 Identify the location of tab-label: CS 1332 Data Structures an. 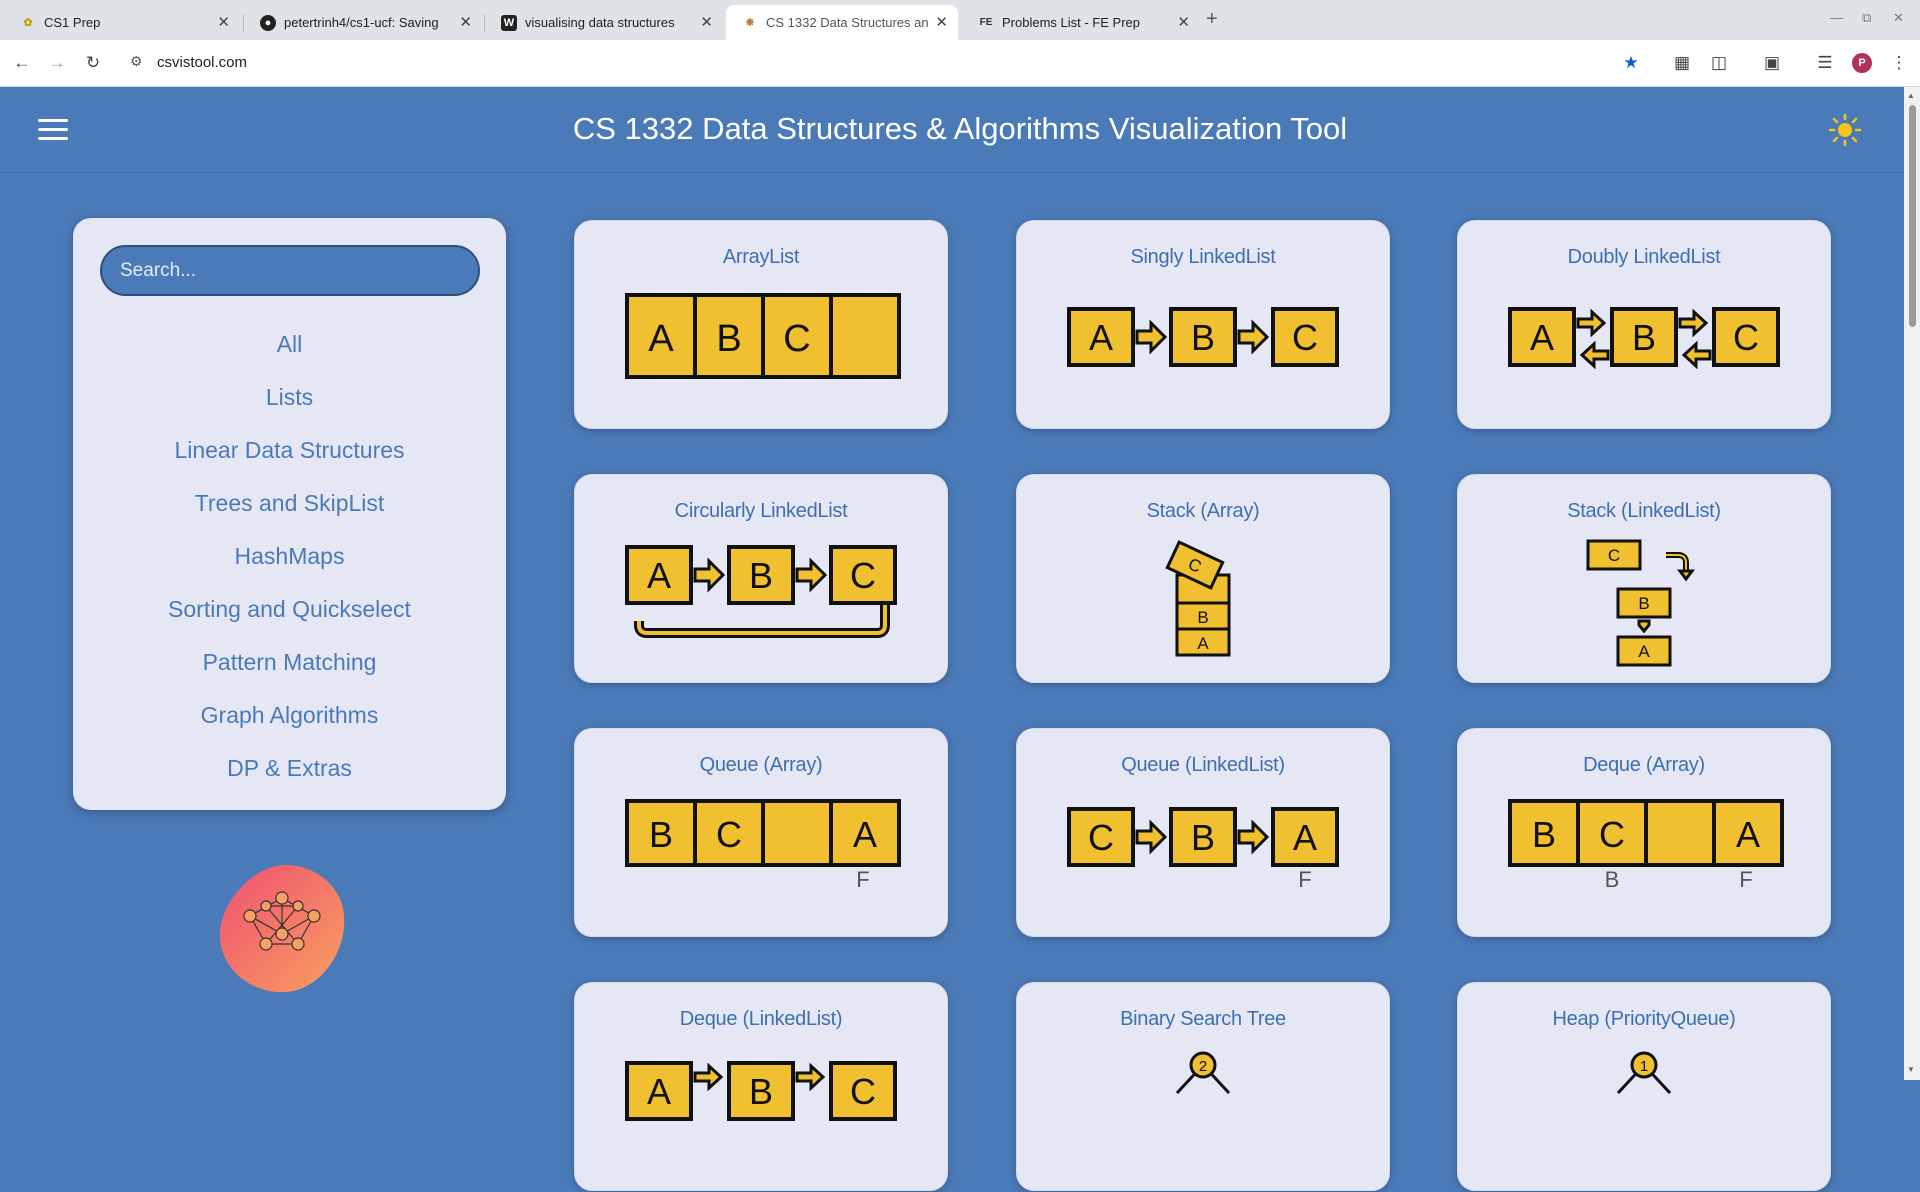
(847, 22).